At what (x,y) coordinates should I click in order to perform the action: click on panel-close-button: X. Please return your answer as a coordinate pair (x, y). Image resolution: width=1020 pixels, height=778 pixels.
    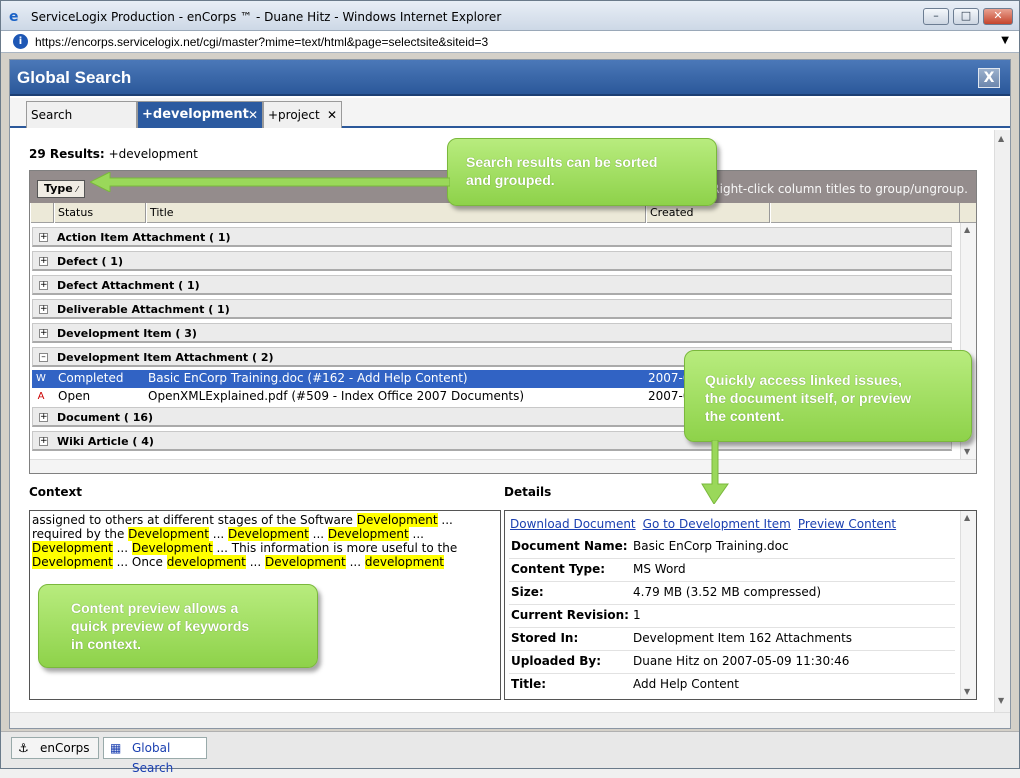
    Looking at the image, I should click on (989, 78).